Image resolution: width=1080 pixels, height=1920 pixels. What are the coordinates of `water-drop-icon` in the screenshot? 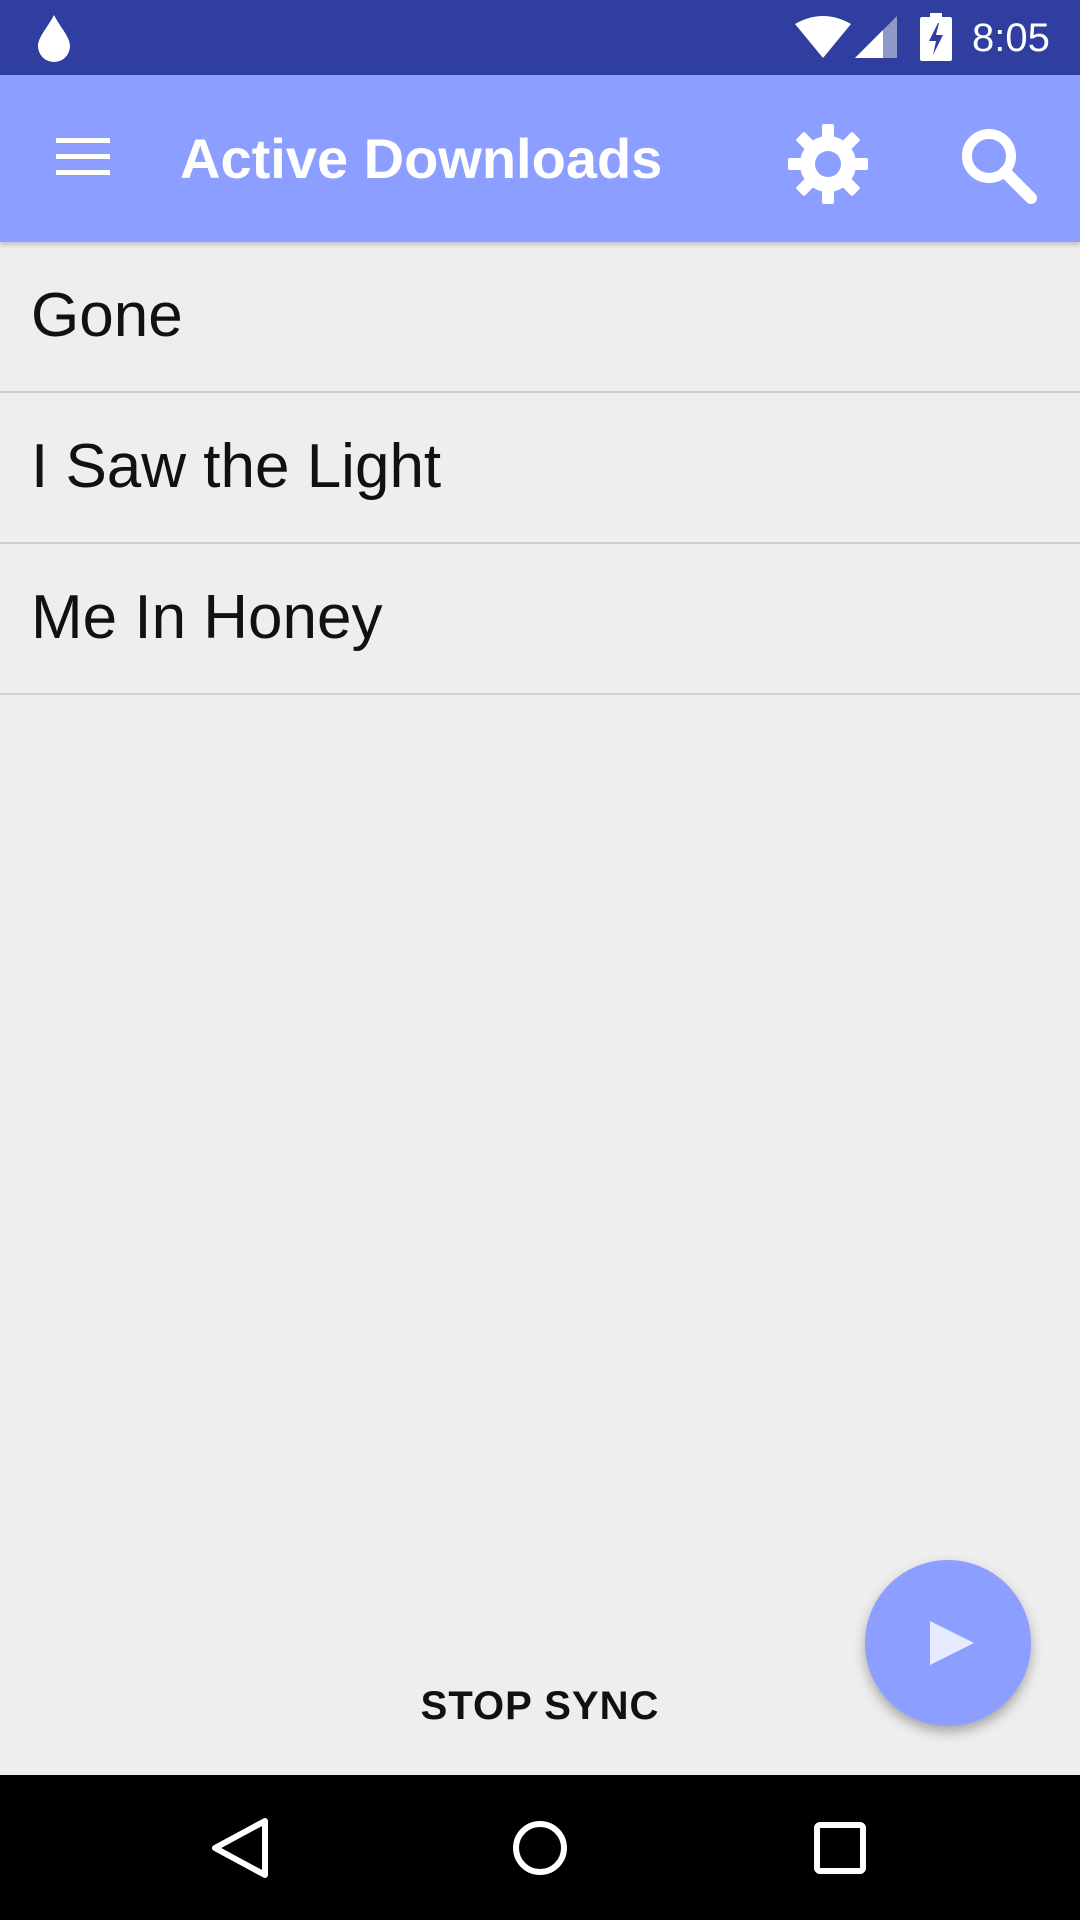 It's located at (54, 38).